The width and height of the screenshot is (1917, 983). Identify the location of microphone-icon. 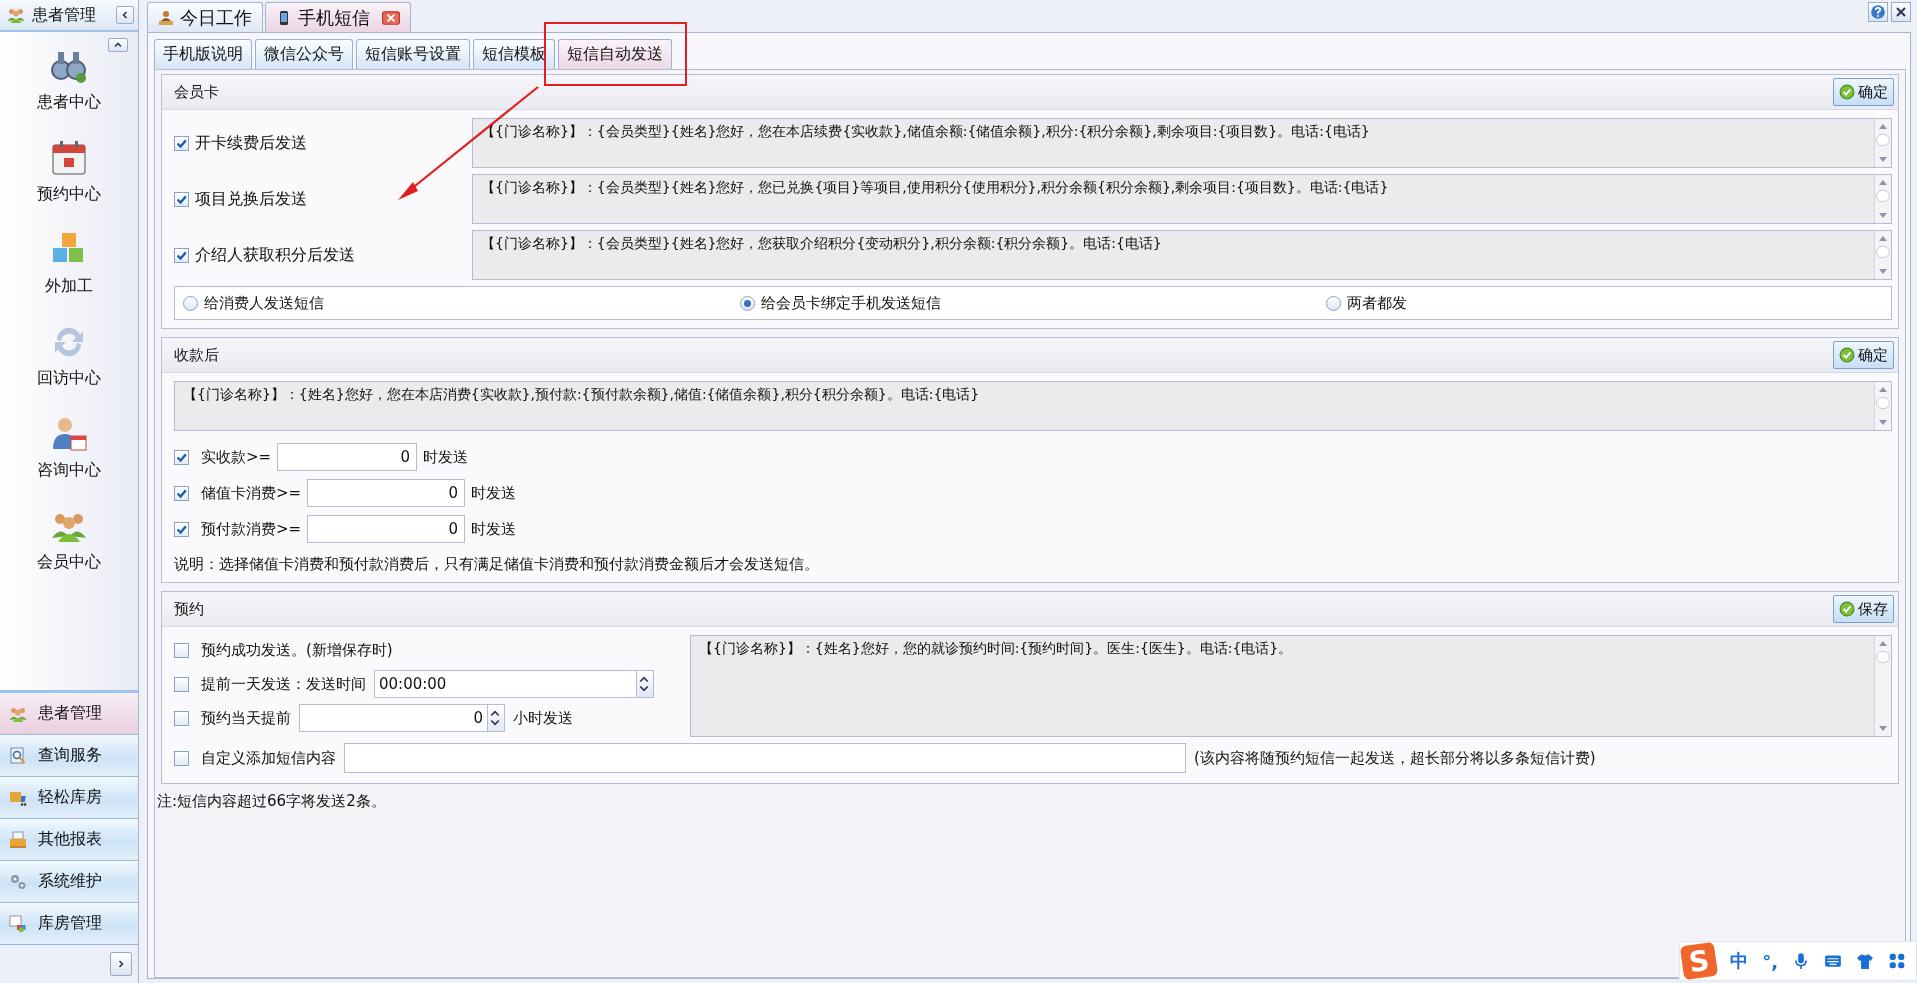
(1801, 961).